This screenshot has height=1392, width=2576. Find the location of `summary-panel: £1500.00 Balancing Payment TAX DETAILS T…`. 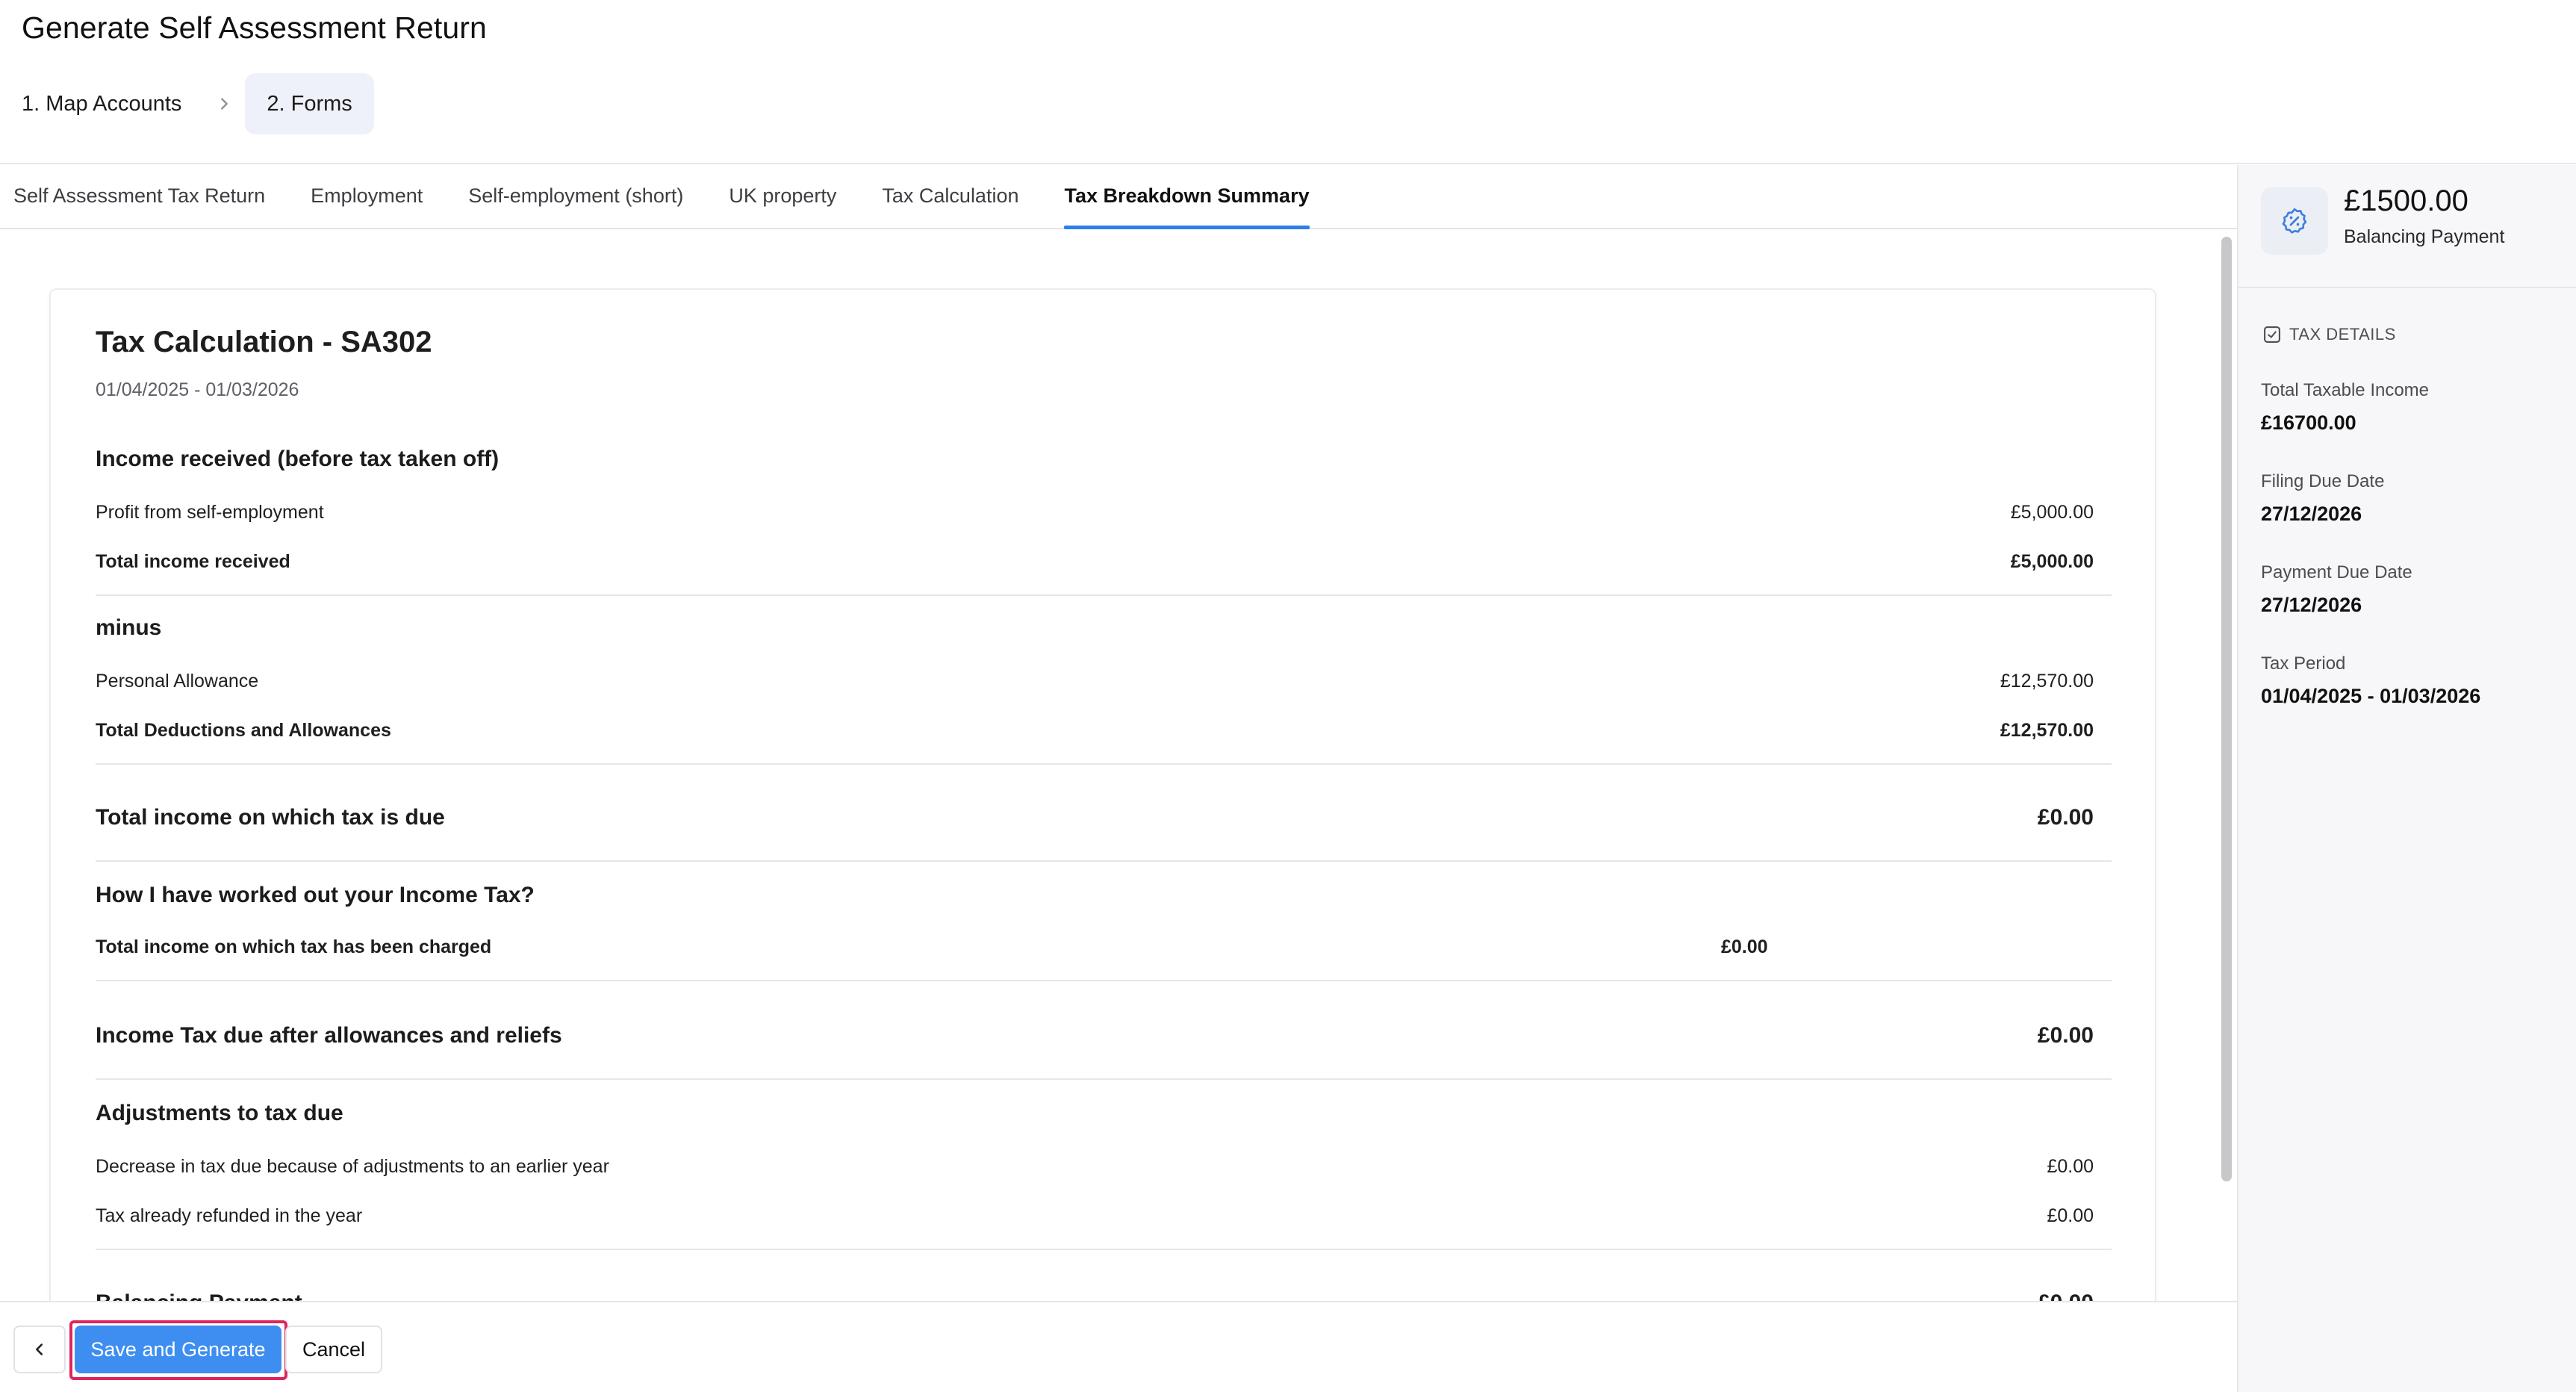

summary-panel: £1500.00 Balancing Payment TAX DETAILS T… is located at coordinates (2406, 778).